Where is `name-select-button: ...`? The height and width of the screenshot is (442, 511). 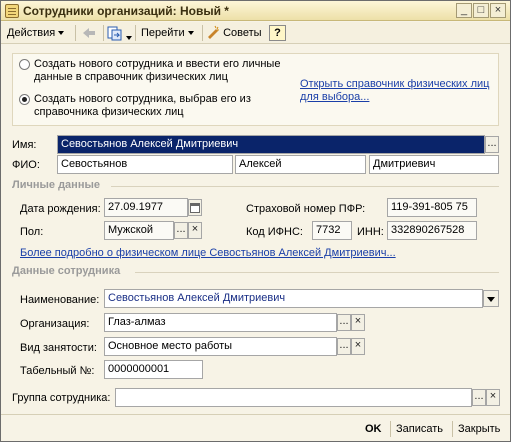 name-select-button: ... is located at coordinates (492, 144).